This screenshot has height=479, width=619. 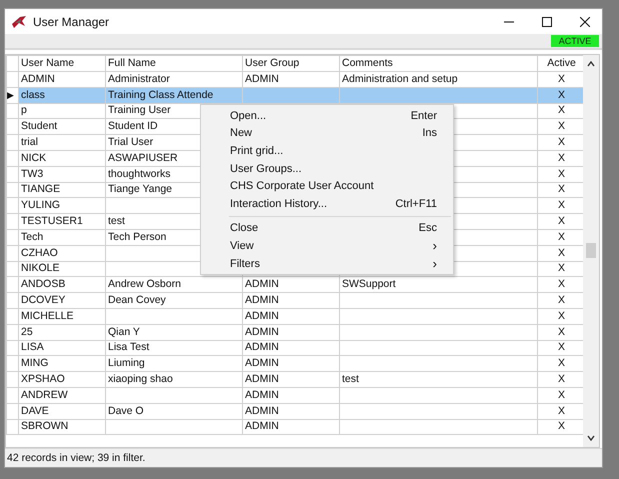 I want to click on full-name-cell: xiaoping shao, so click(x=140, y=379).